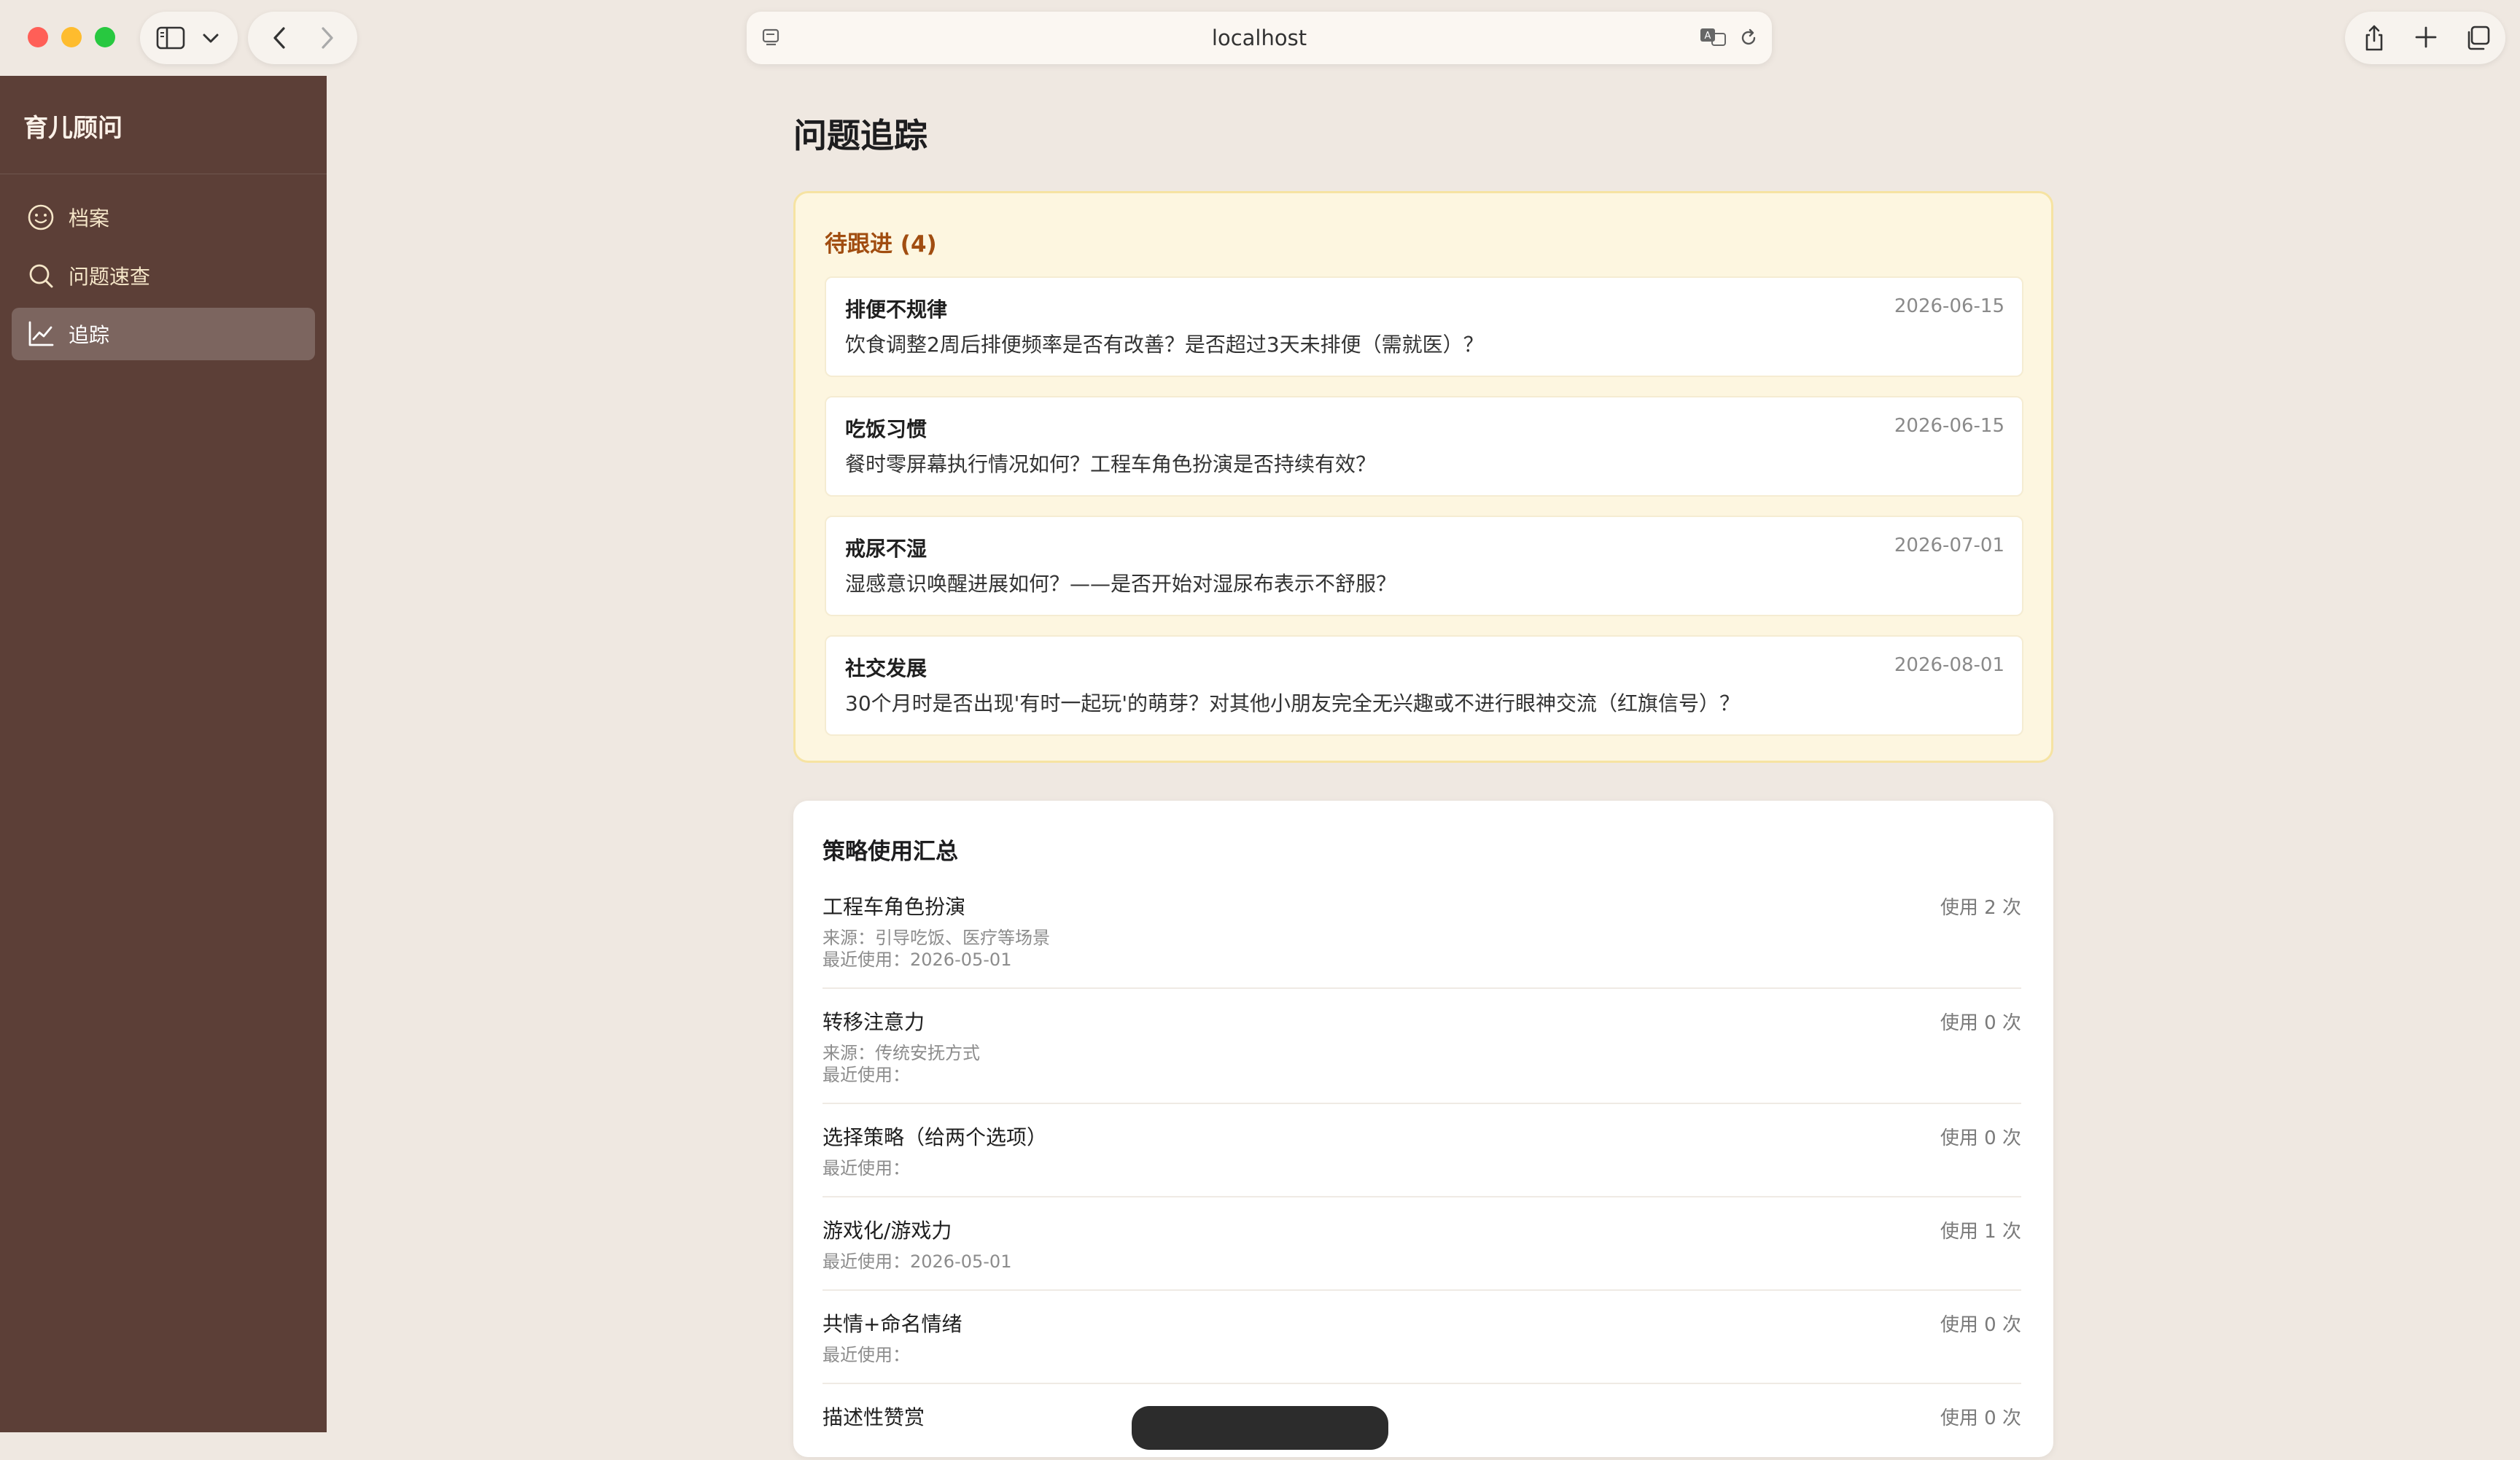  Describe the element at coordinates (302, 38) in the screenshot. I see `history-nav-group` at that location.